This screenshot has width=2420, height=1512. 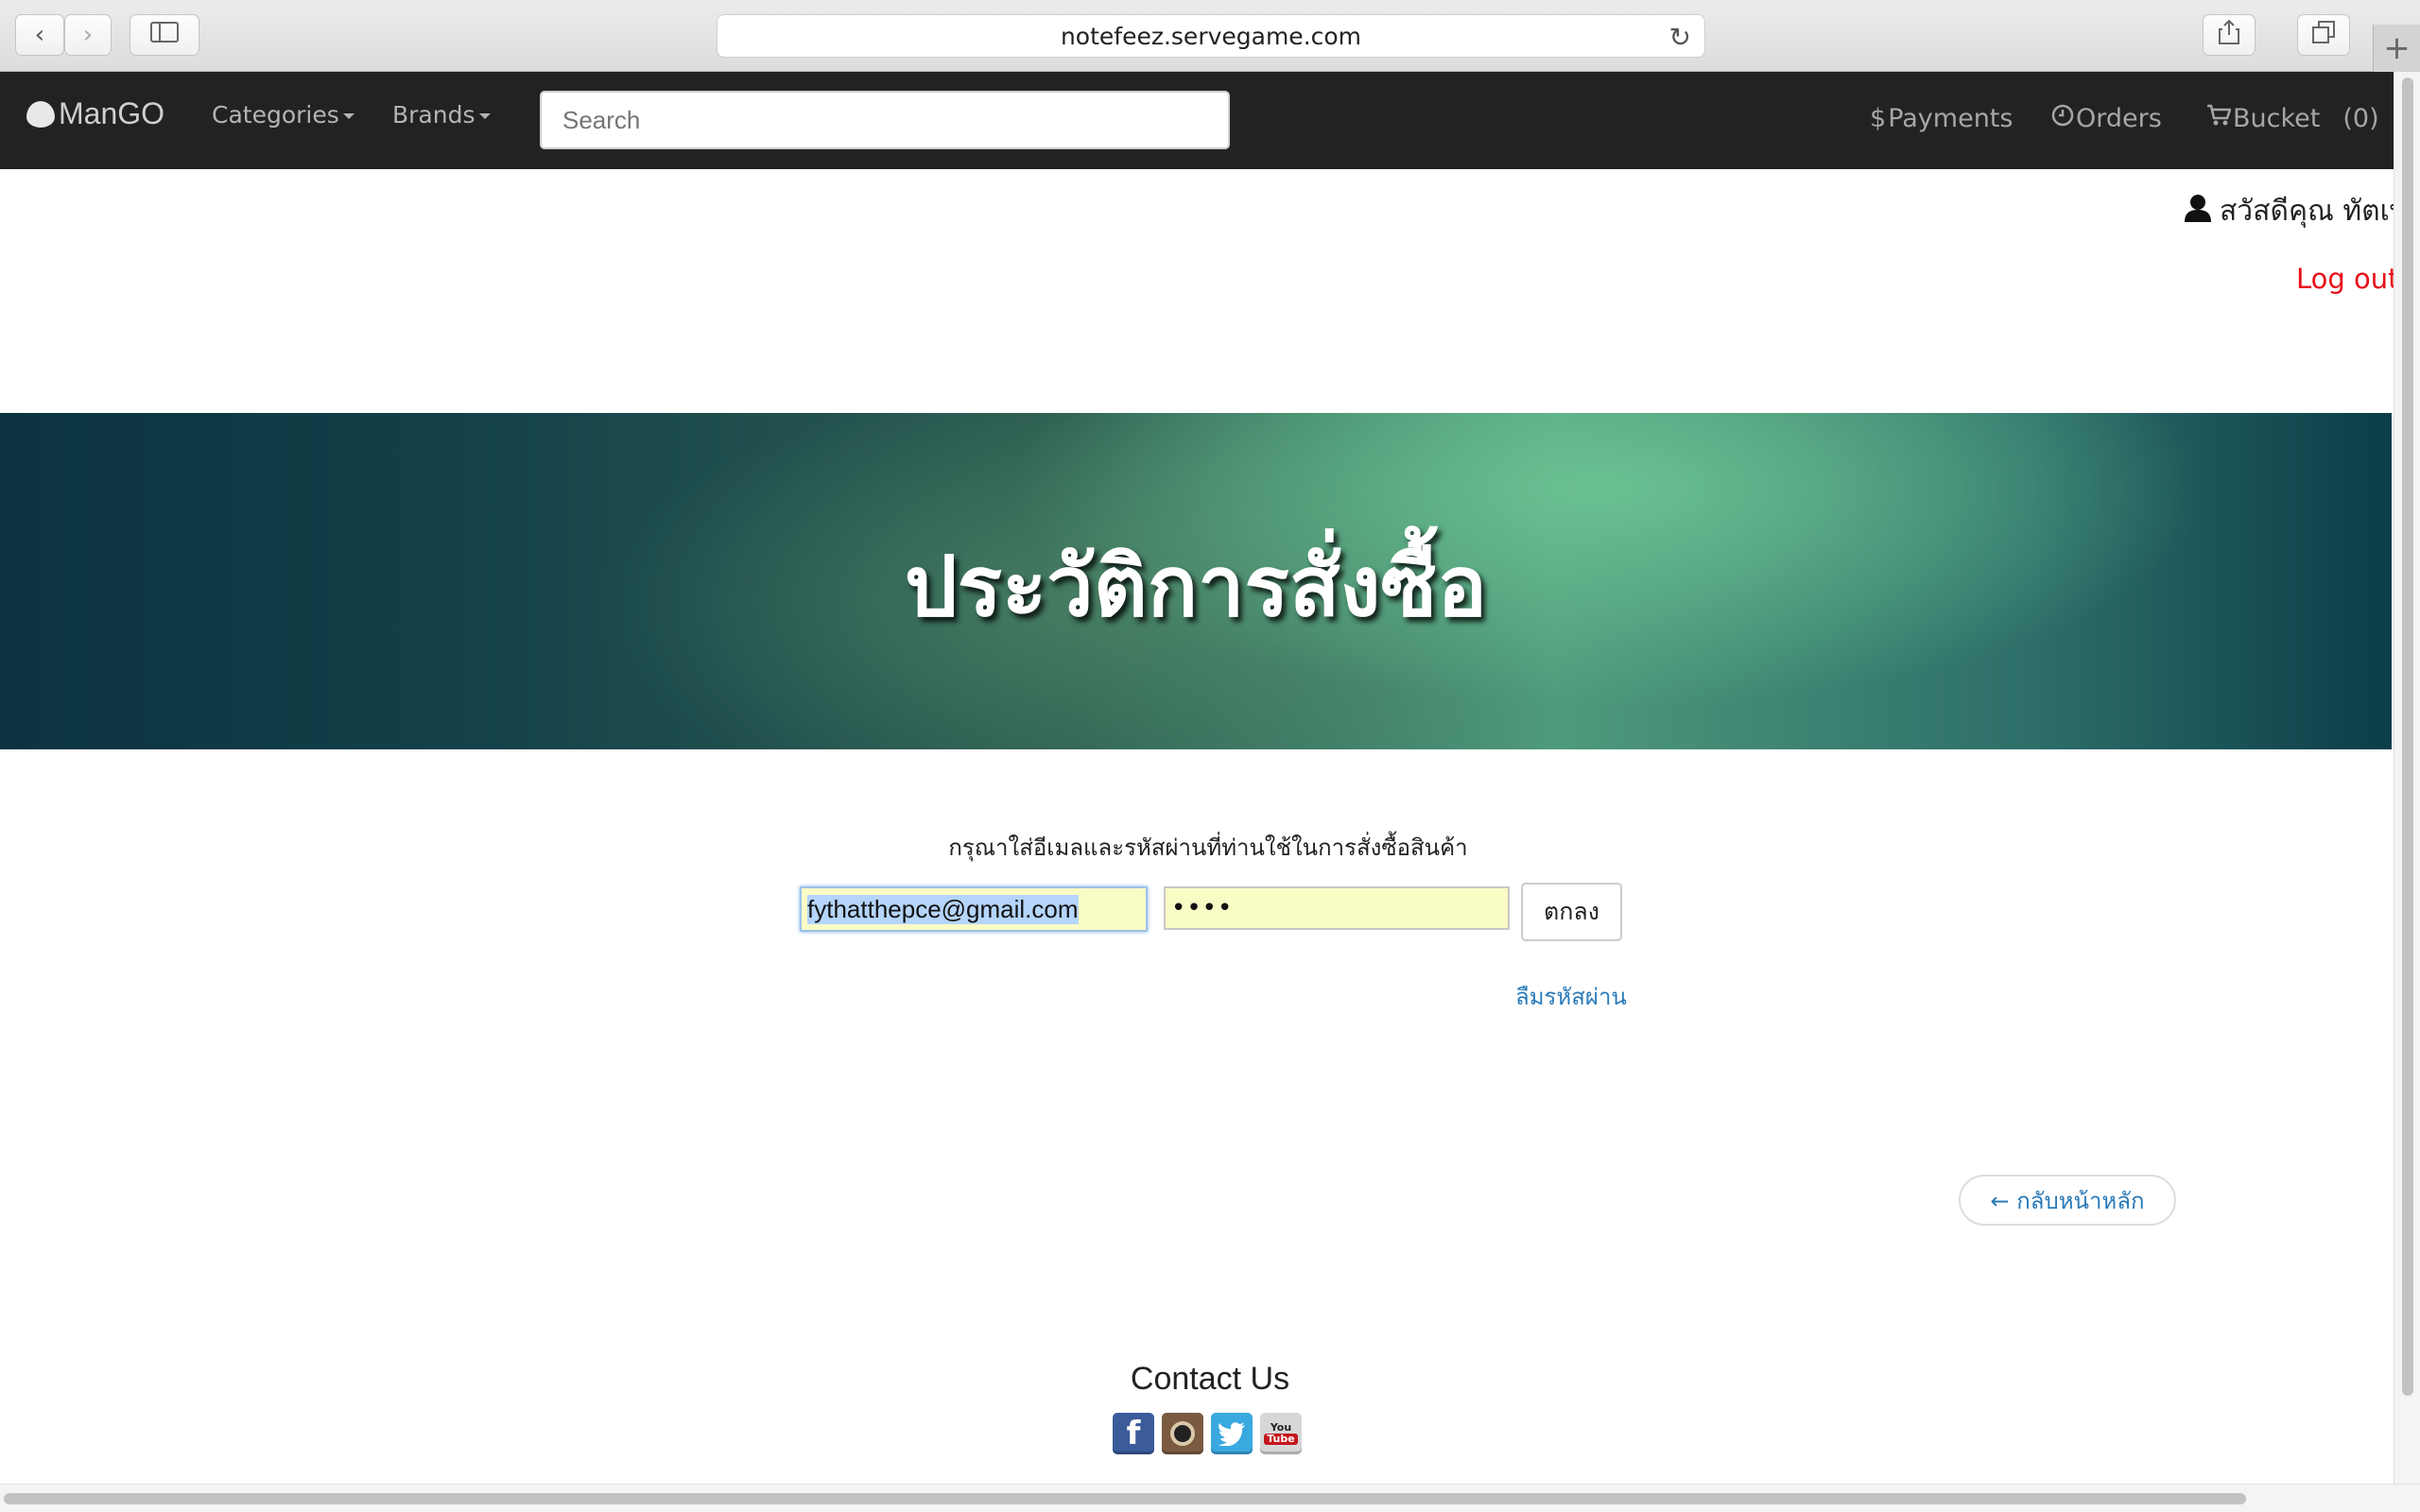 I want to click on tabs-button, so click(x=2323, y=35).